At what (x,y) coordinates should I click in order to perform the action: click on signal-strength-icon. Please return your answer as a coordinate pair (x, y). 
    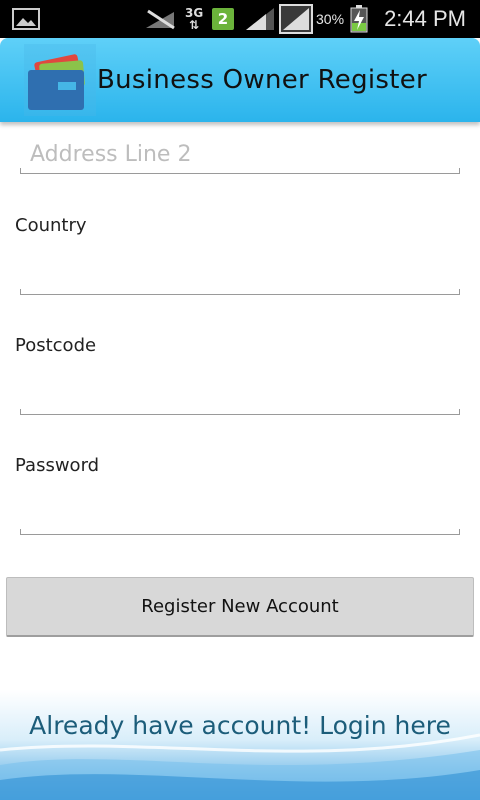
    Looking at the image, I should click on (260, 19).